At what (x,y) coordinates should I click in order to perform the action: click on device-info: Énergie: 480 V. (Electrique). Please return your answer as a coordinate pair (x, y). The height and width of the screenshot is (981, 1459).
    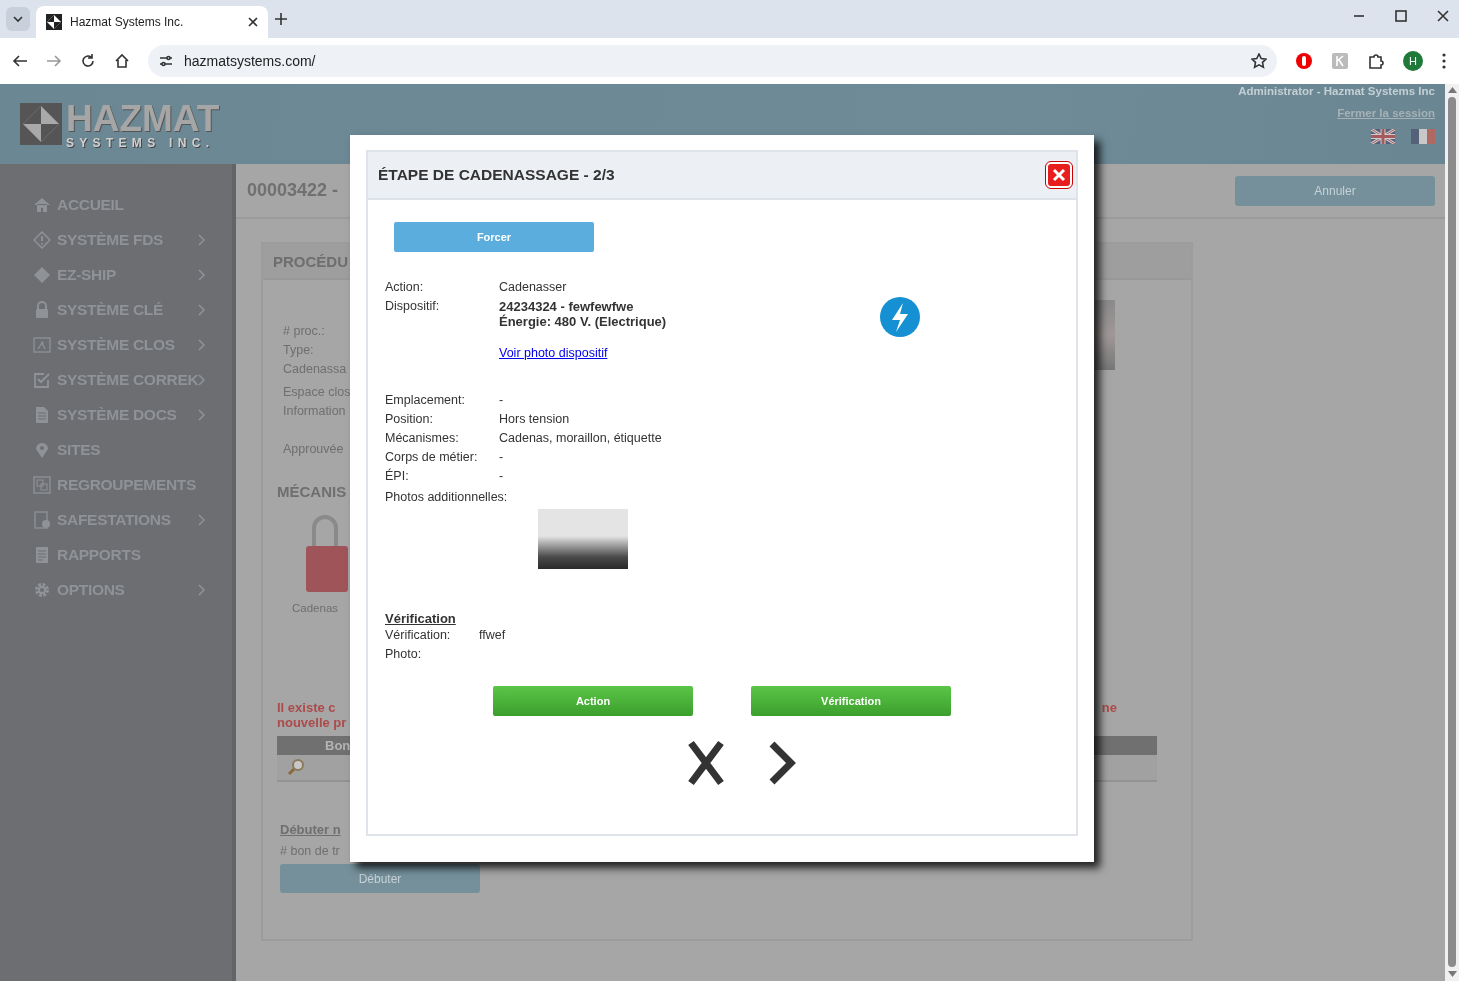
    Looking at the image, I should click on (583, 321).